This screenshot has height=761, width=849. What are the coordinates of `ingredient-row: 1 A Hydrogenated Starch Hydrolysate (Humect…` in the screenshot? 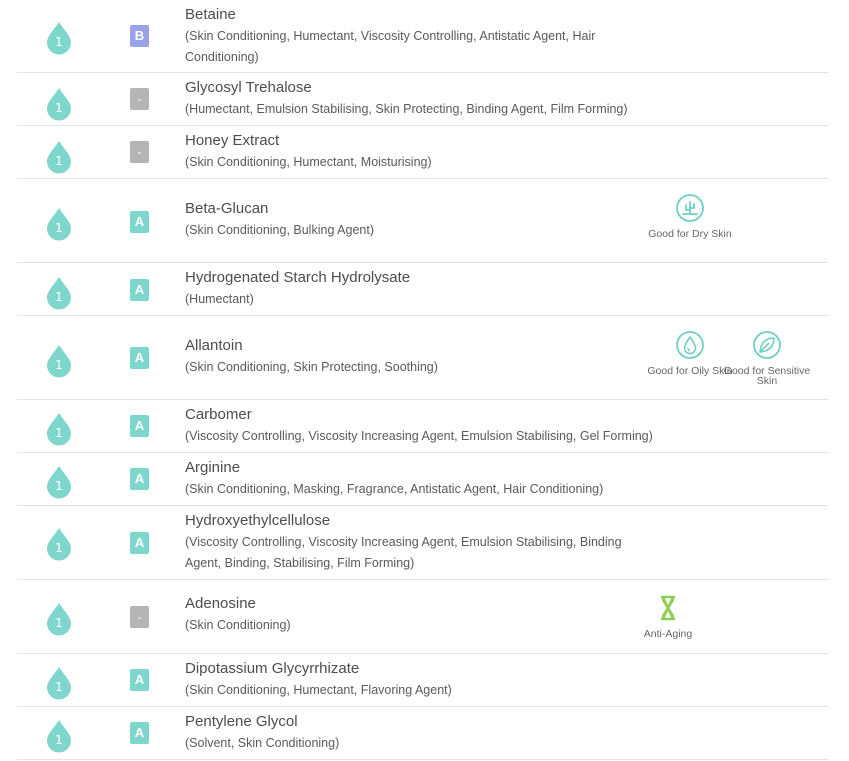 It's located at (422, 289).